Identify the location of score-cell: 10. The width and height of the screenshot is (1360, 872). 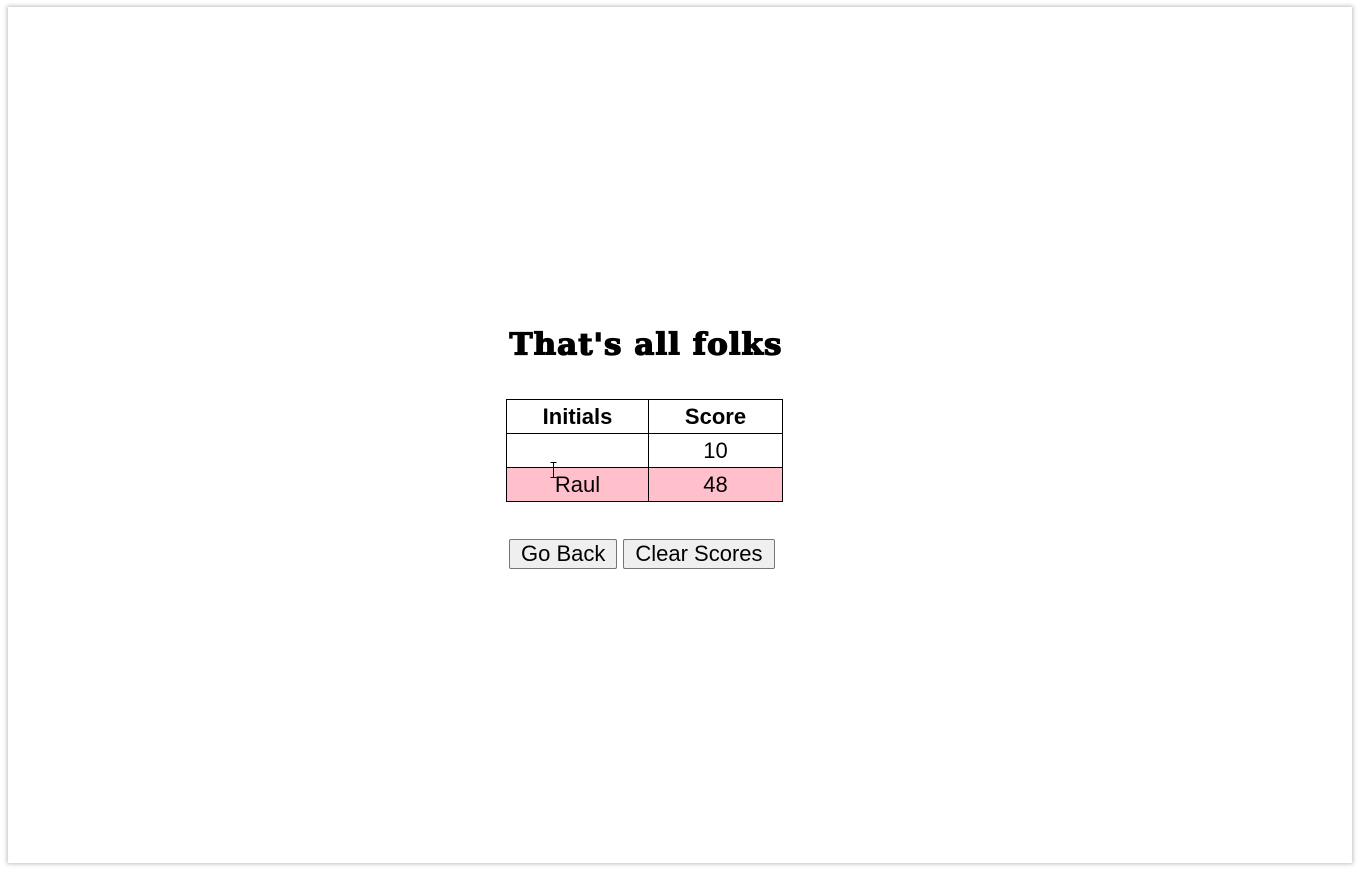
(715, 450).